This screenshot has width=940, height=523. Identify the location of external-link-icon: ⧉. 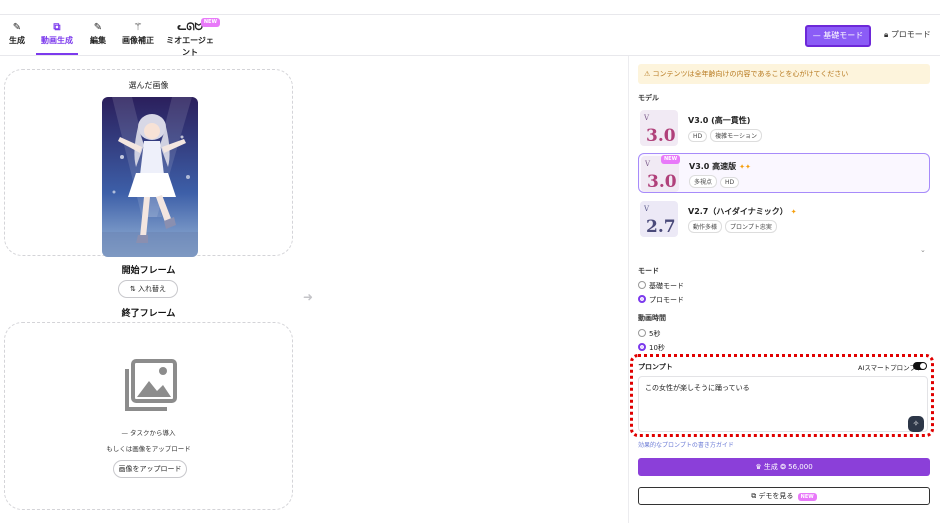
(754, 496).